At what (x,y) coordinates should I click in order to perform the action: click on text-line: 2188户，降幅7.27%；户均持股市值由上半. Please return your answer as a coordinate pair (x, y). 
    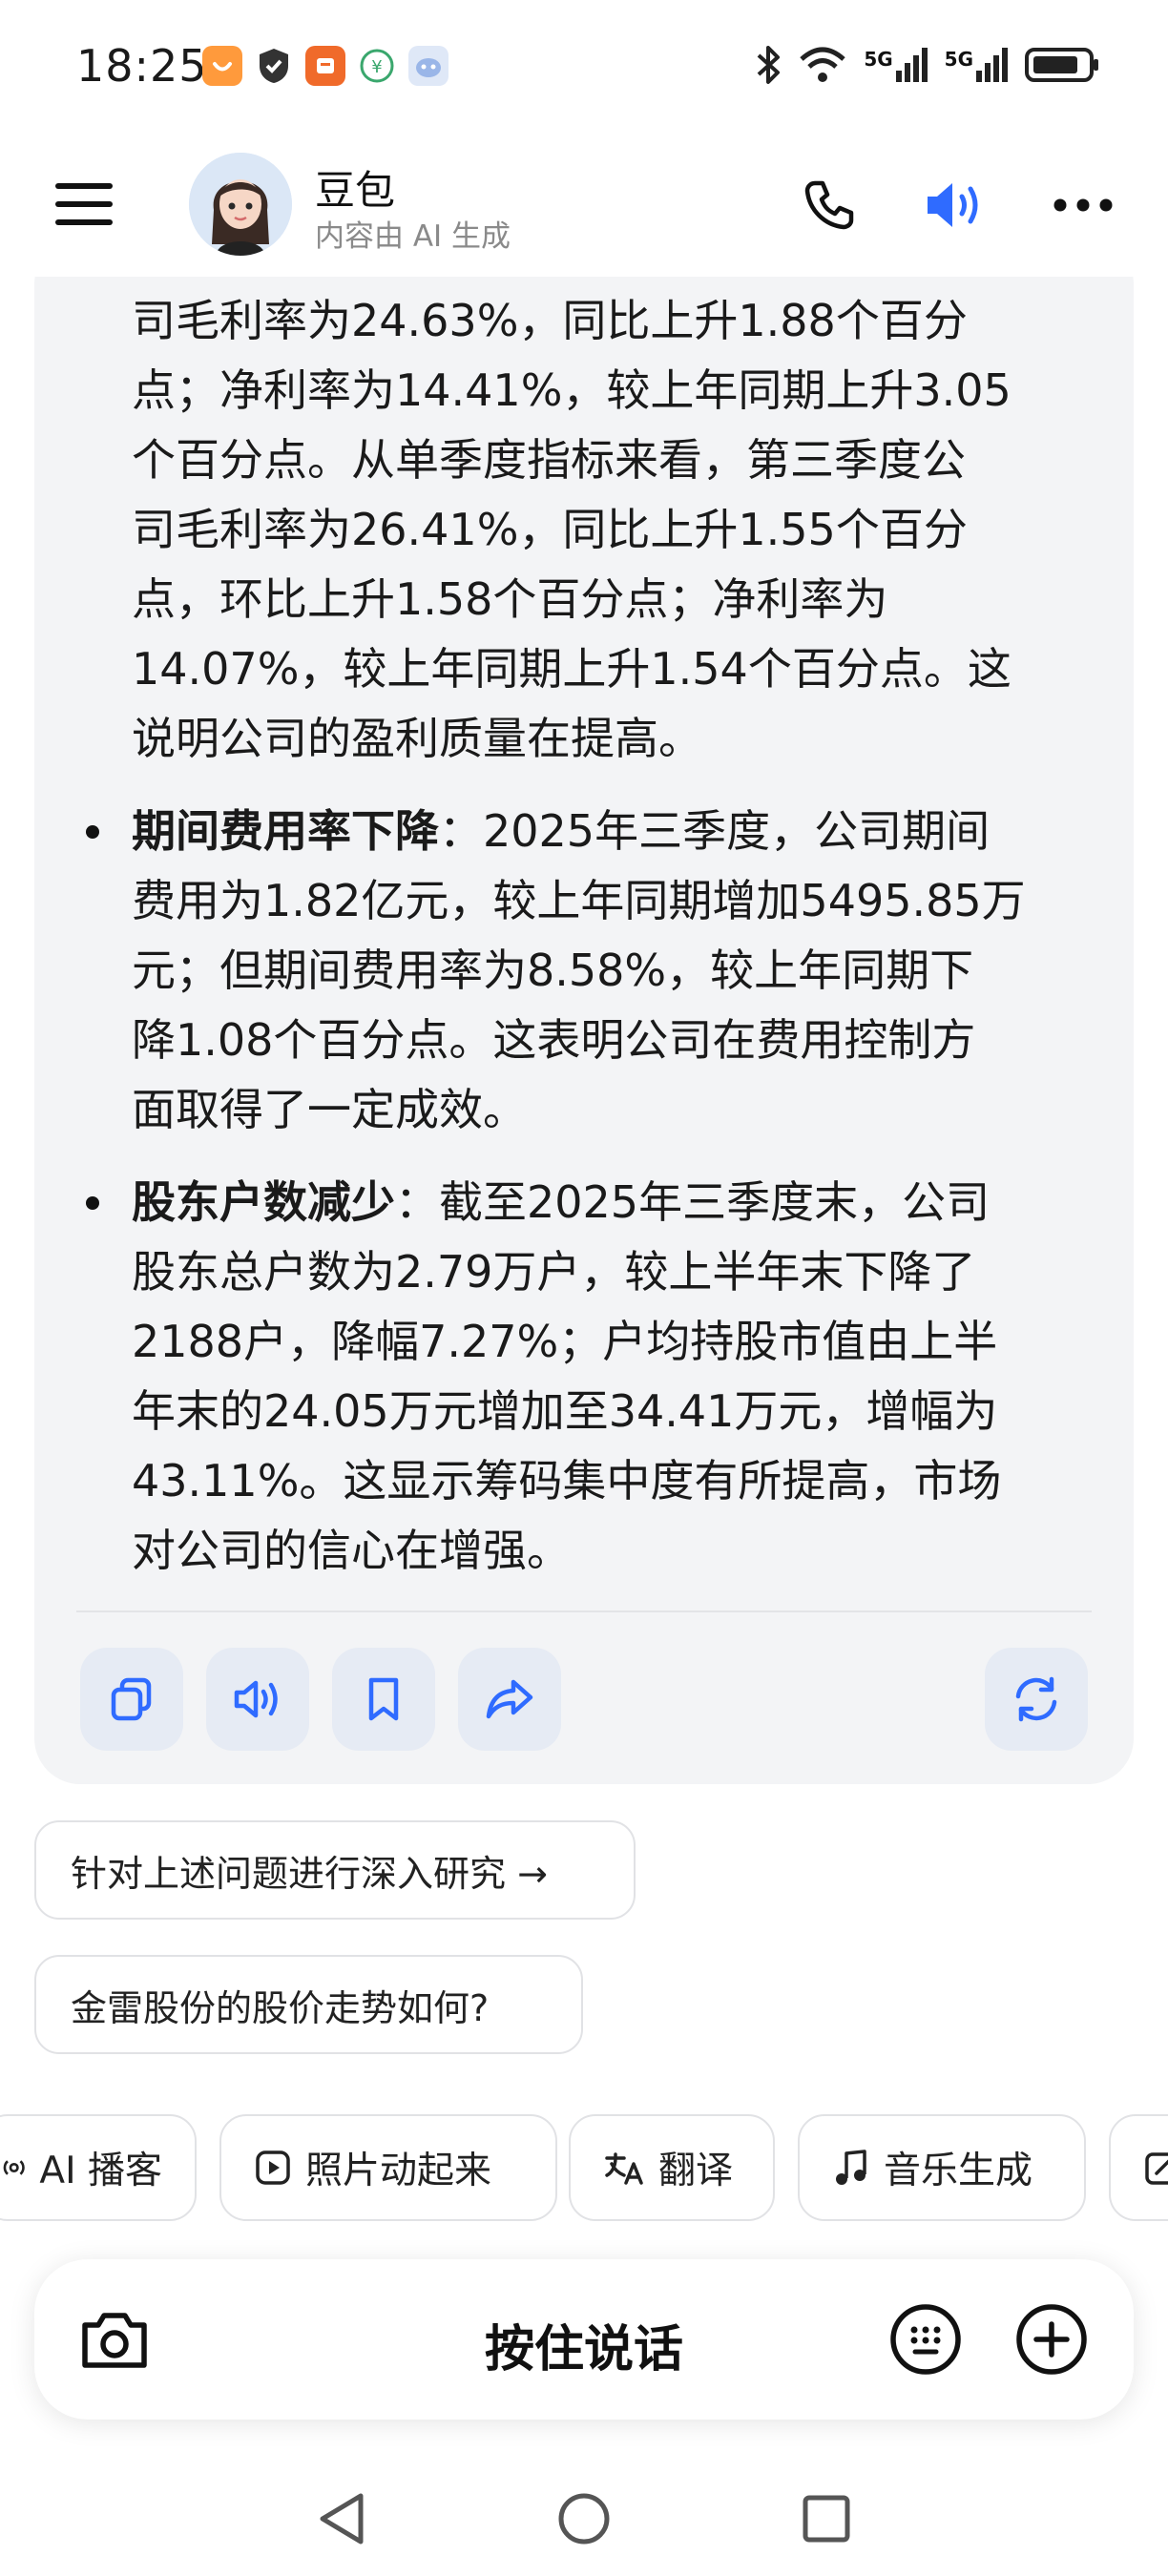
    Looking at the image, I should click on (565, 1341).